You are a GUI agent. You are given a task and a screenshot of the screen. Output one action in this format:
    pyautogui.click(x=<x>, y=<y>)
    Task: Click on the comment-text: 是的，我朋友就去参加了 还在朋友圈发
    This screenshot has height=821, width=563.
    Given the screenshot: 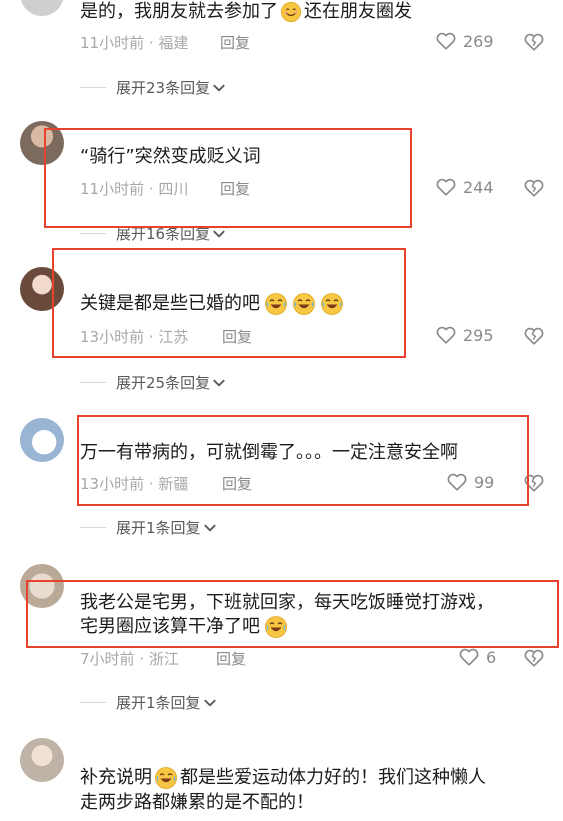 What is the action you would take?
    pyautogui.click(x=246, y=12)
    